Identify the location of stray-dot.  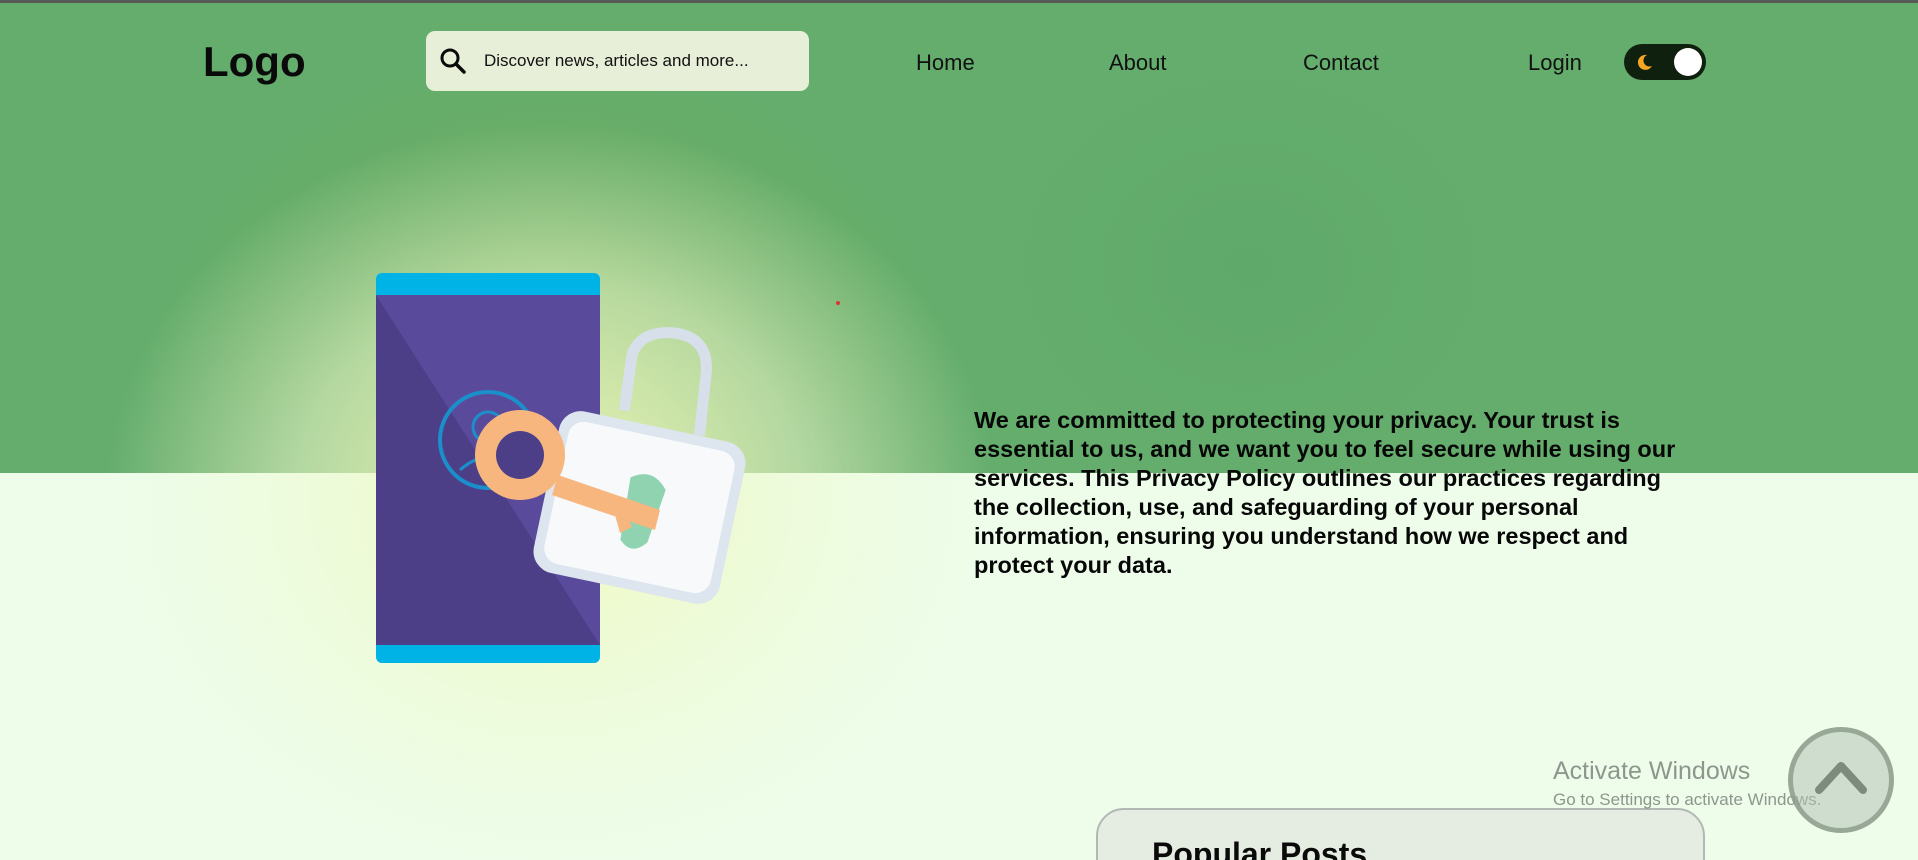
(838, 303).